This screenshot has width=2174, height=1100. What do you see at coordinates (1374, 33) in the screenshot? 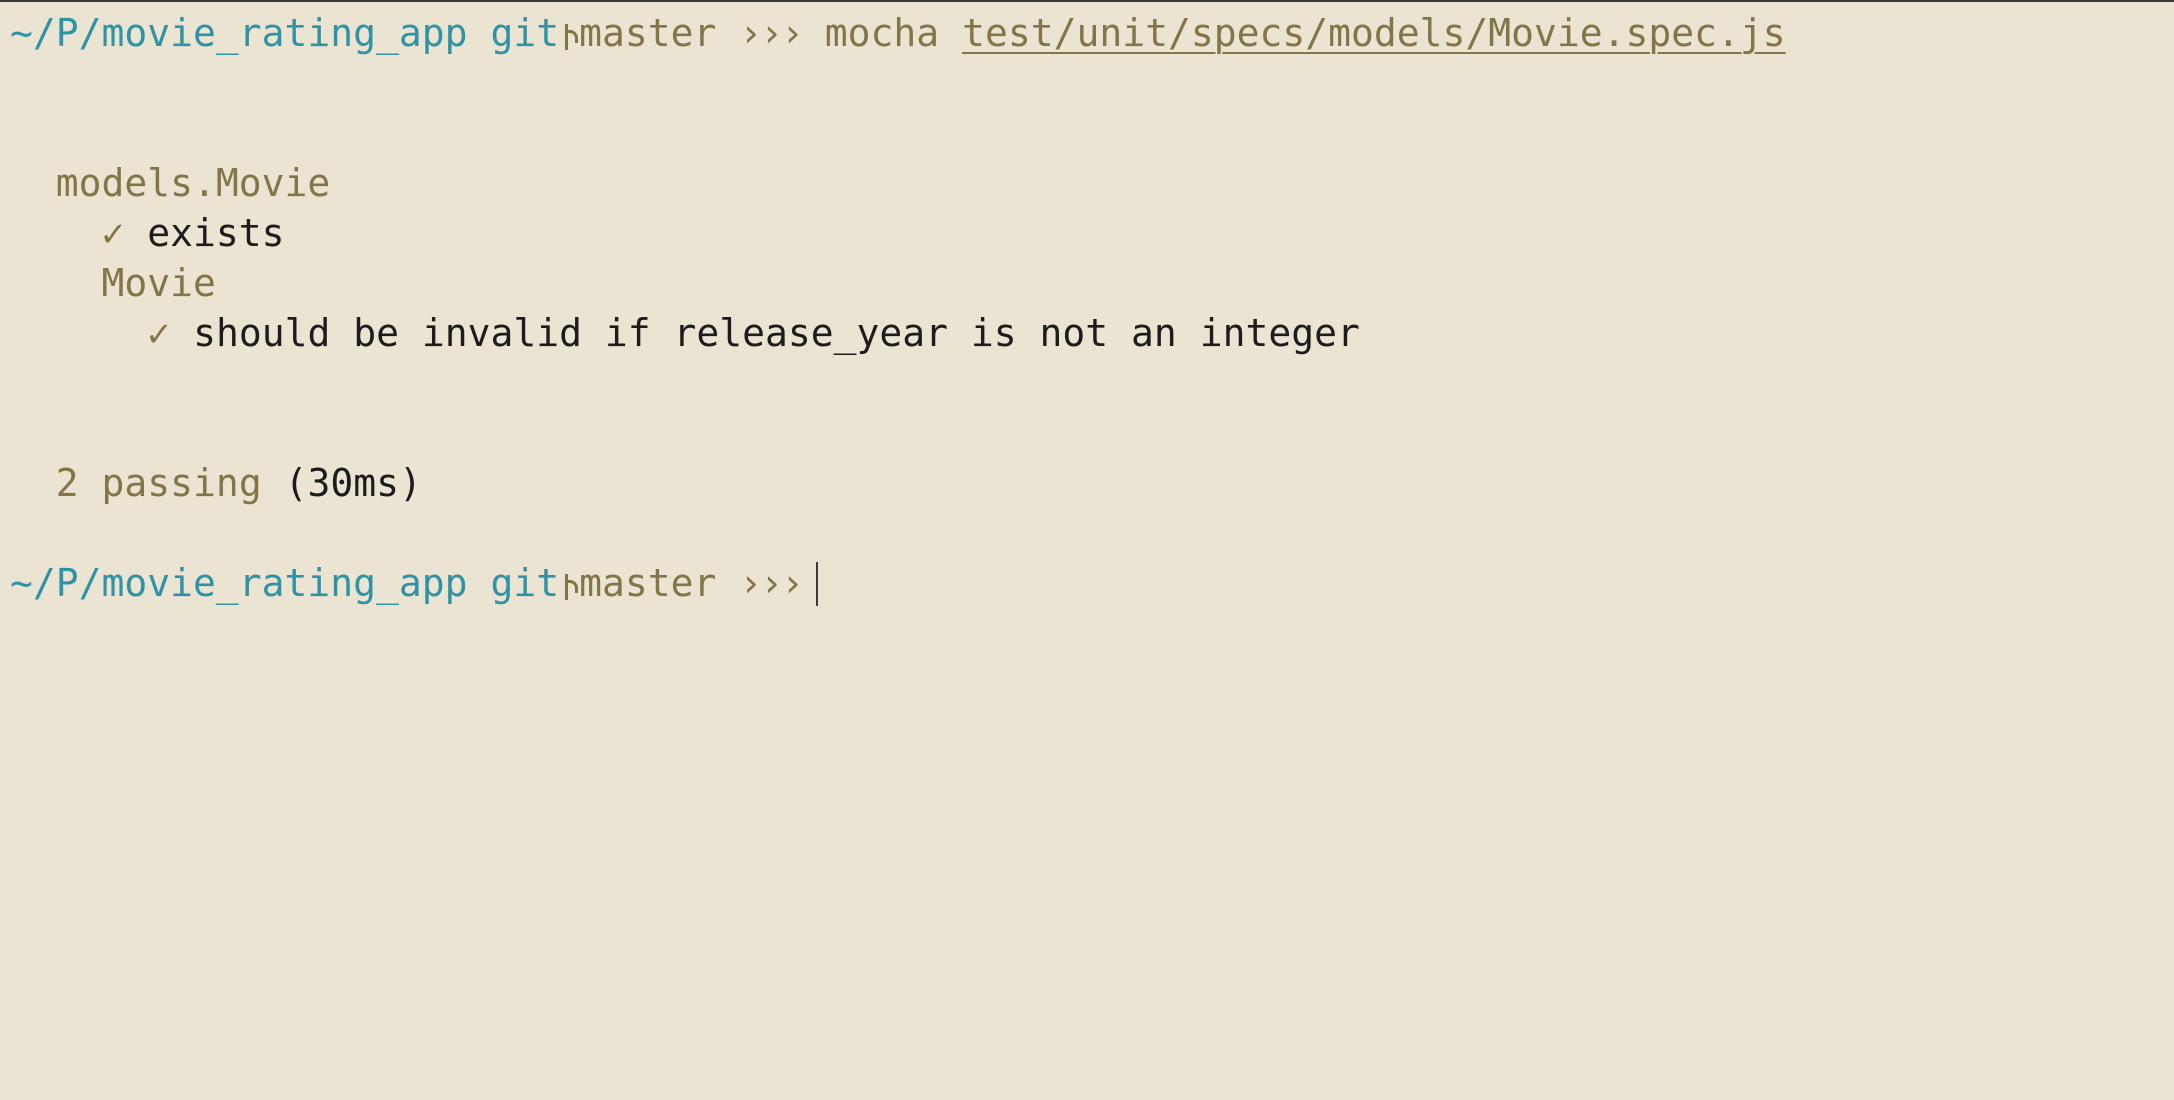
I see `command-argument: test/unit/specs/models/Movie.spec.js` at bounding box center [1374, 33].